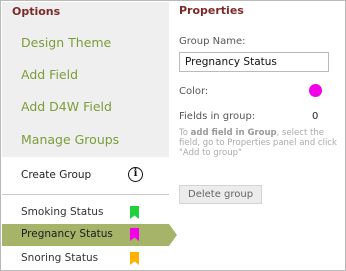 The image size is (346, 271). Describe the element at coordinates (60, 258) in the screenshot. I see `group-label: Snoring Status` at that location.